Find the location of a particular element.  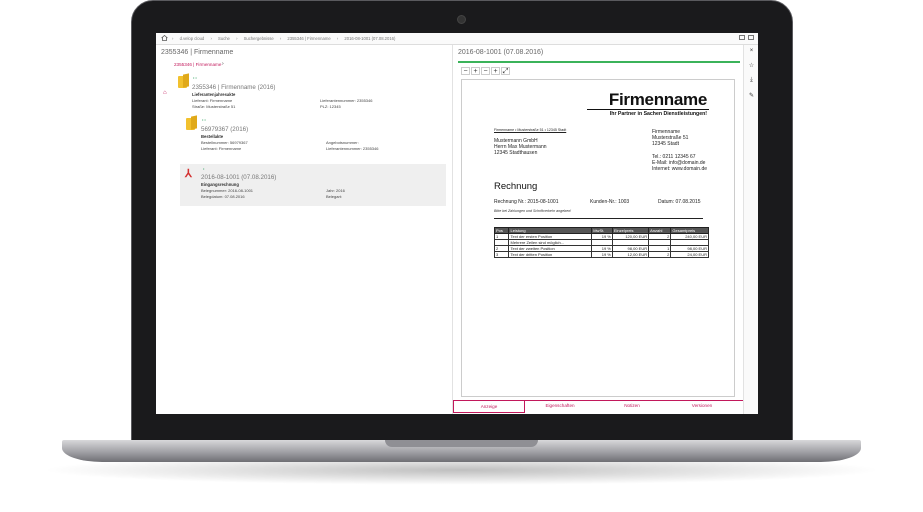

contact-line: Internet: www.domain.de is located at coordinates (680, 169).